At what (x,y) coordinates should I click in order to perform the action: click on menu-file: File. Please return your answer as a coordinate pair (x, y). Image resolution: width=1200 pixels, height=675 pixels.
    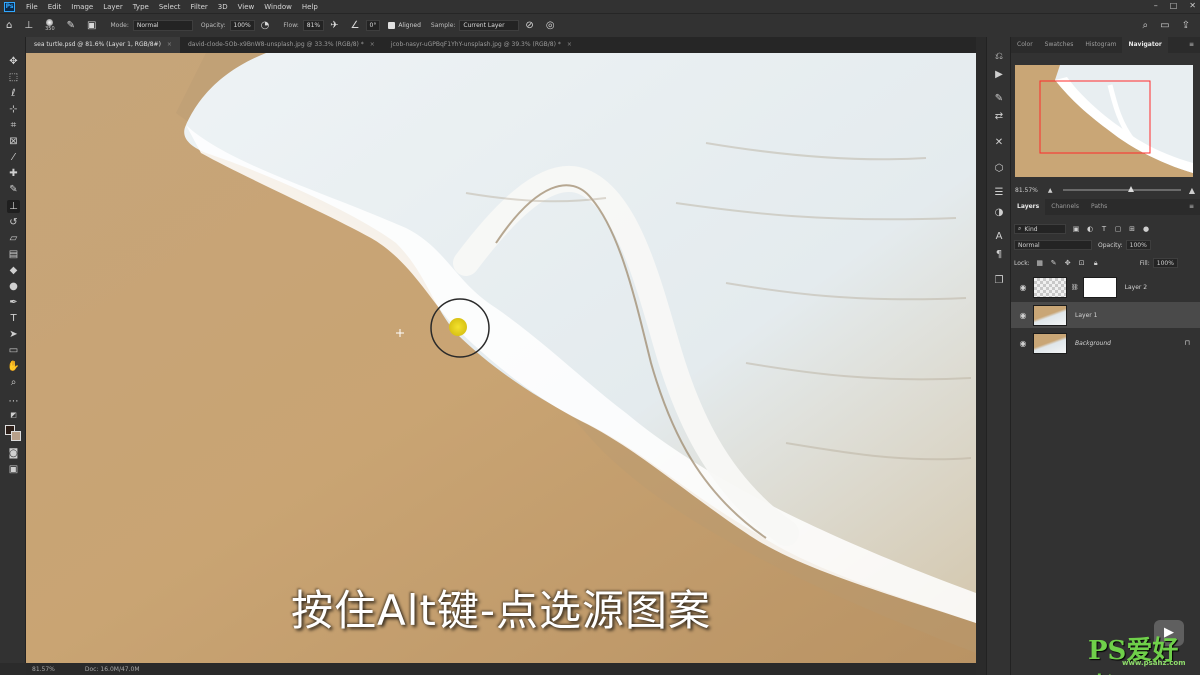
    Looking at the image, I should click on (32, 7).